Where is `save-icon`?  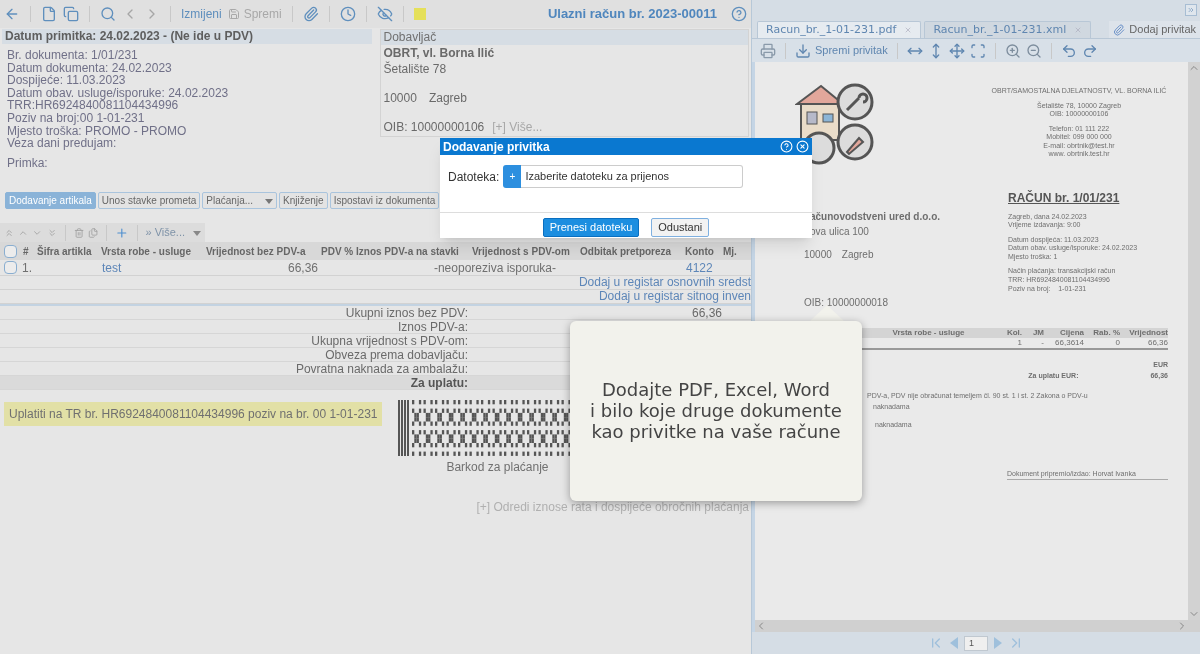
save-icon is located at coordinates (233, 14).